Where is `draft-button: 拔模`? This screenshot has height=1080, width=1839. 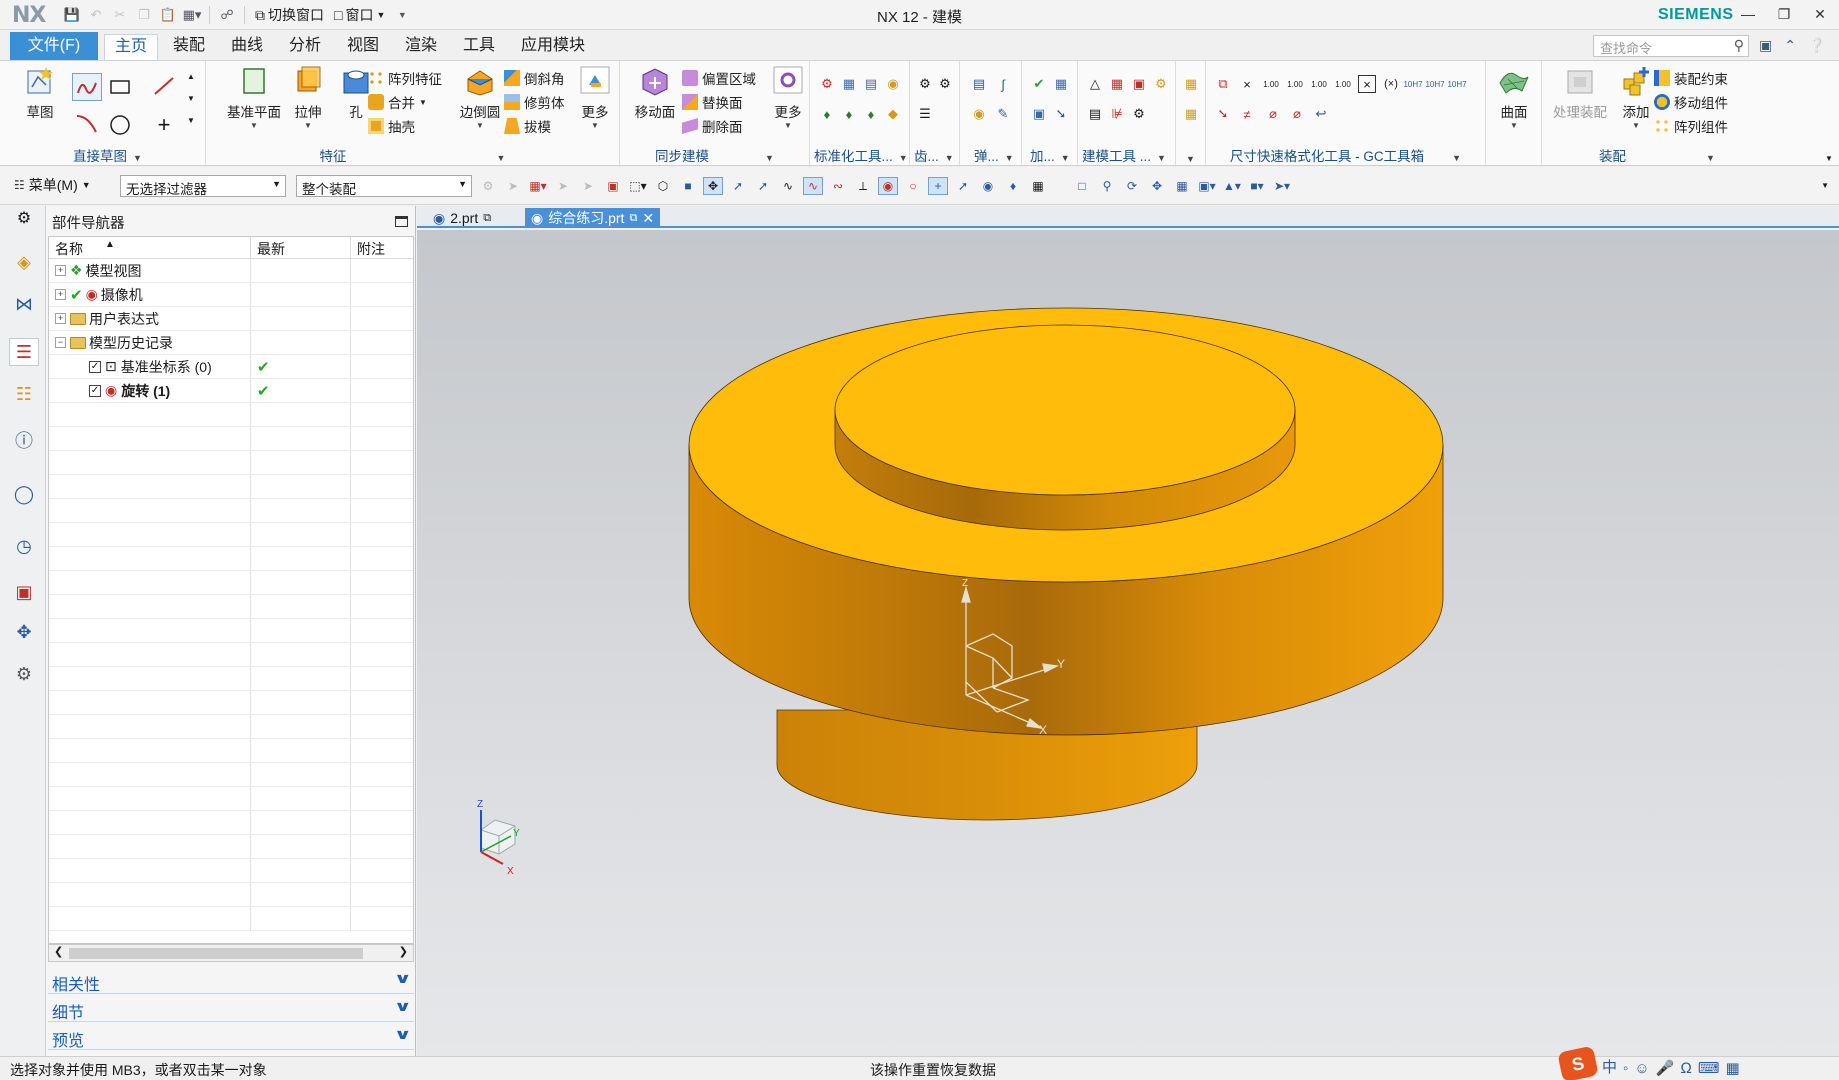 draft-button: 拔模 is located at coordinates (527, 126).